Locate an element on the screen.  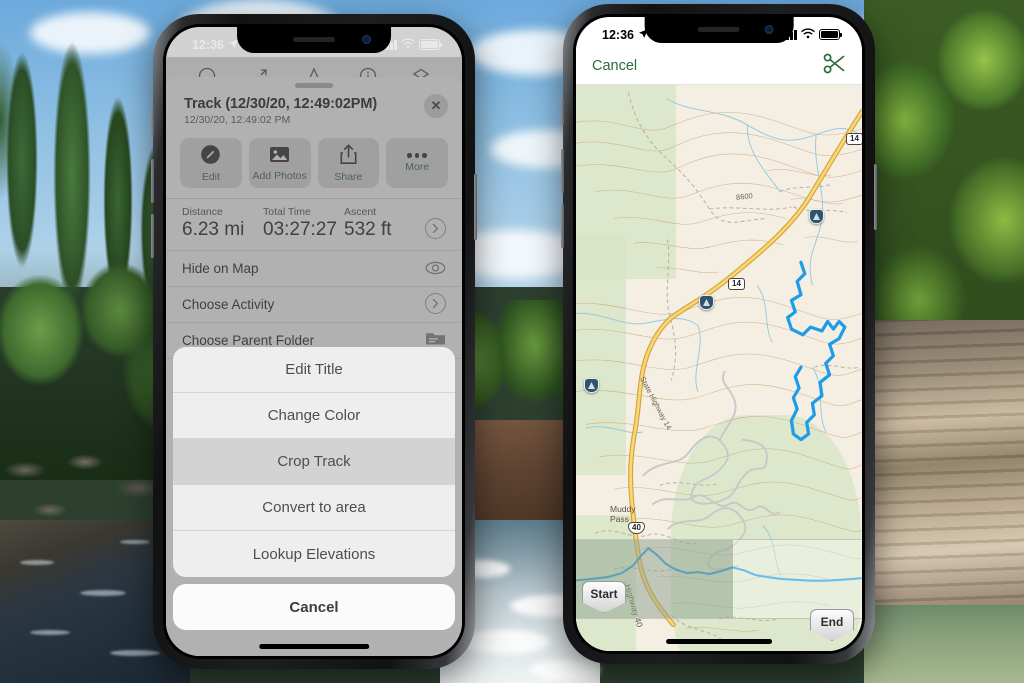
row-choose-parent-folder-label: Choose Parent Folder is located at coordinates (248, 340).